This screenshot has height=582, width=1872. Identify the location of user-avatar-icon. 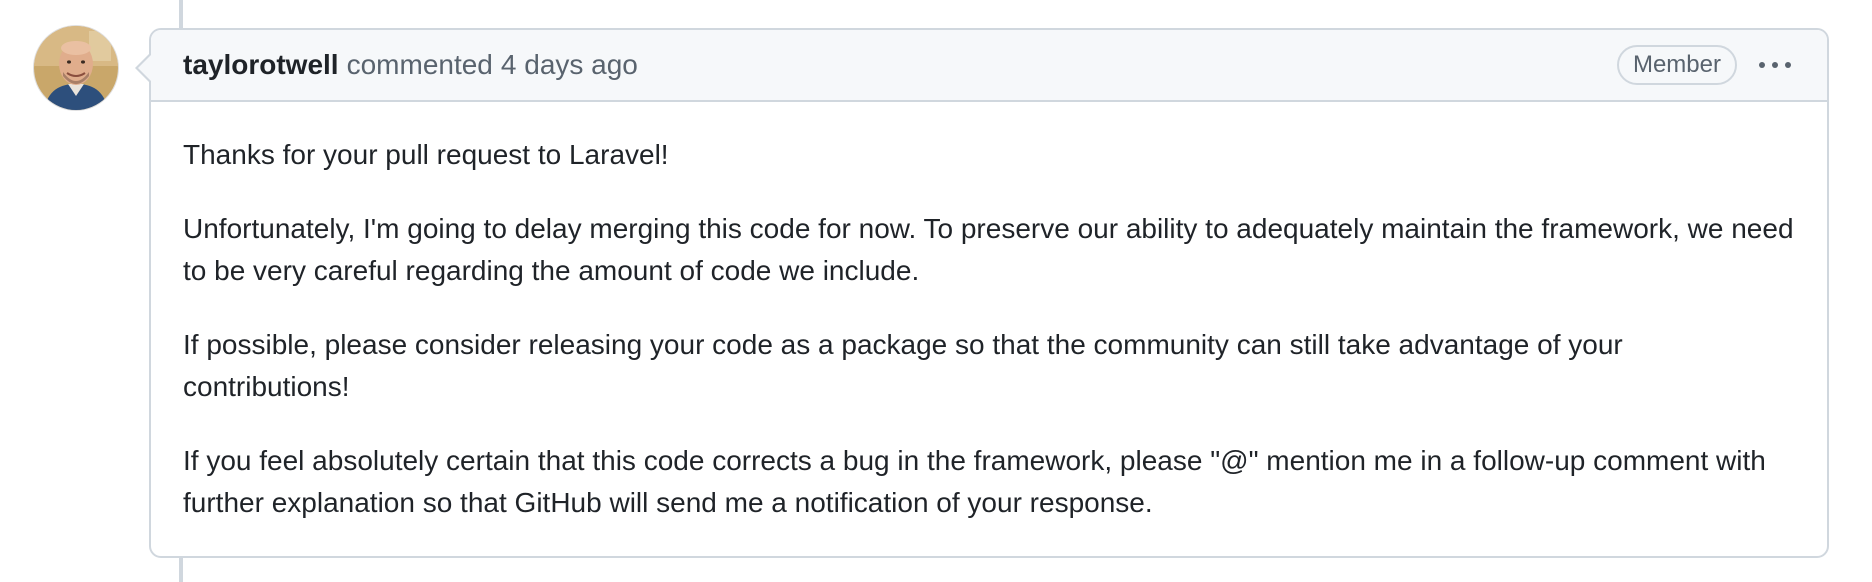
(76, 68).